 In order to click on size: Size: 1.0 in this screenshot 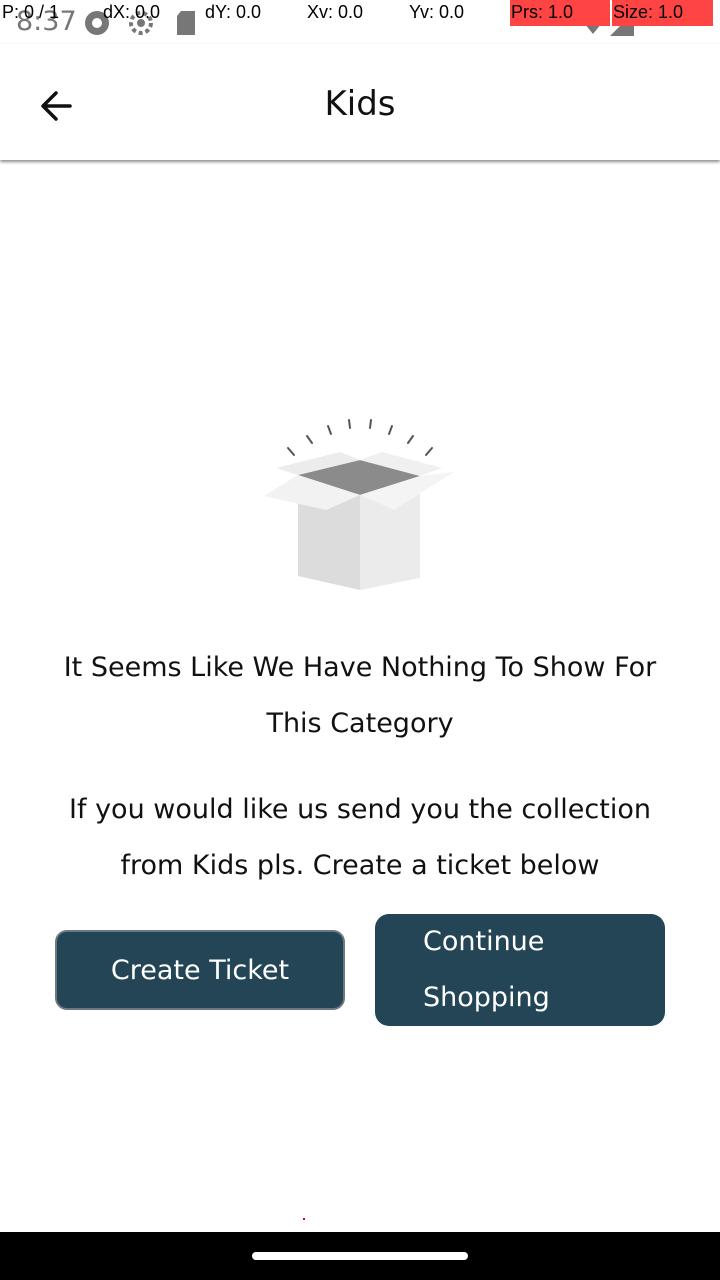, I will do `click(648, 12)`.